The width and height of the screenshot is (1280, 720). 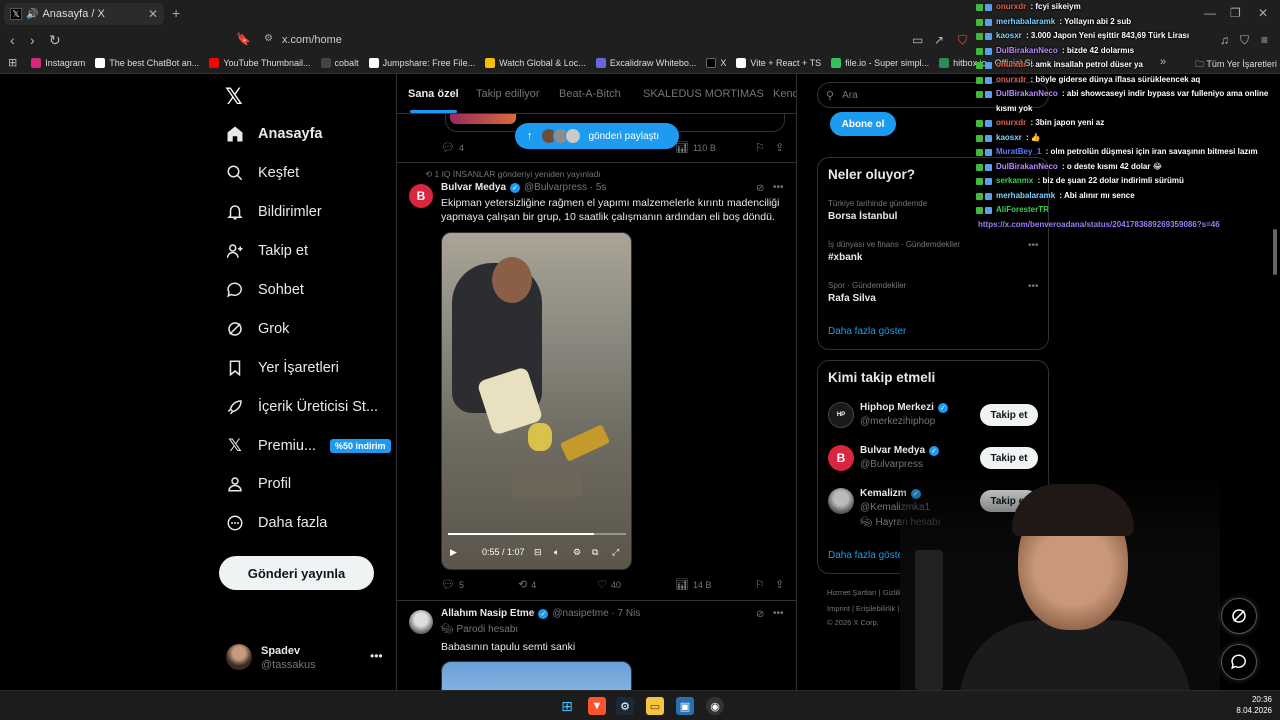 I want to click on browser-tab: 𝕏 🔊 Anasayfa / X ✕, so click(x=84, y=14).